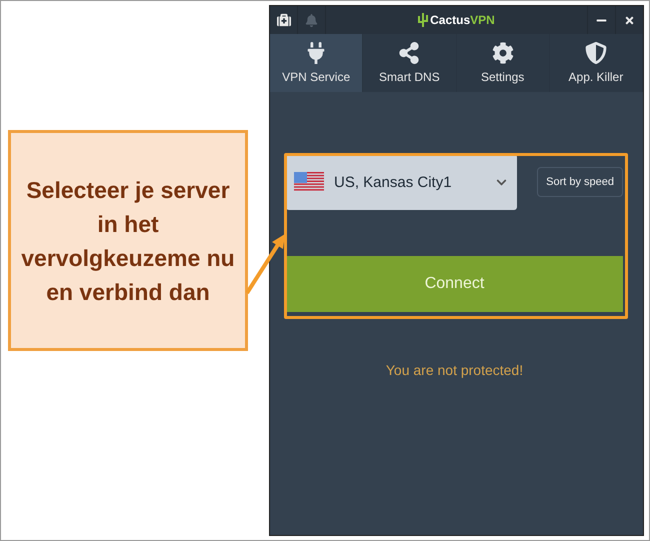 The height and width of the screenshot is (541, 650). I want to click on tab: App. Killer, so click(596, 63).